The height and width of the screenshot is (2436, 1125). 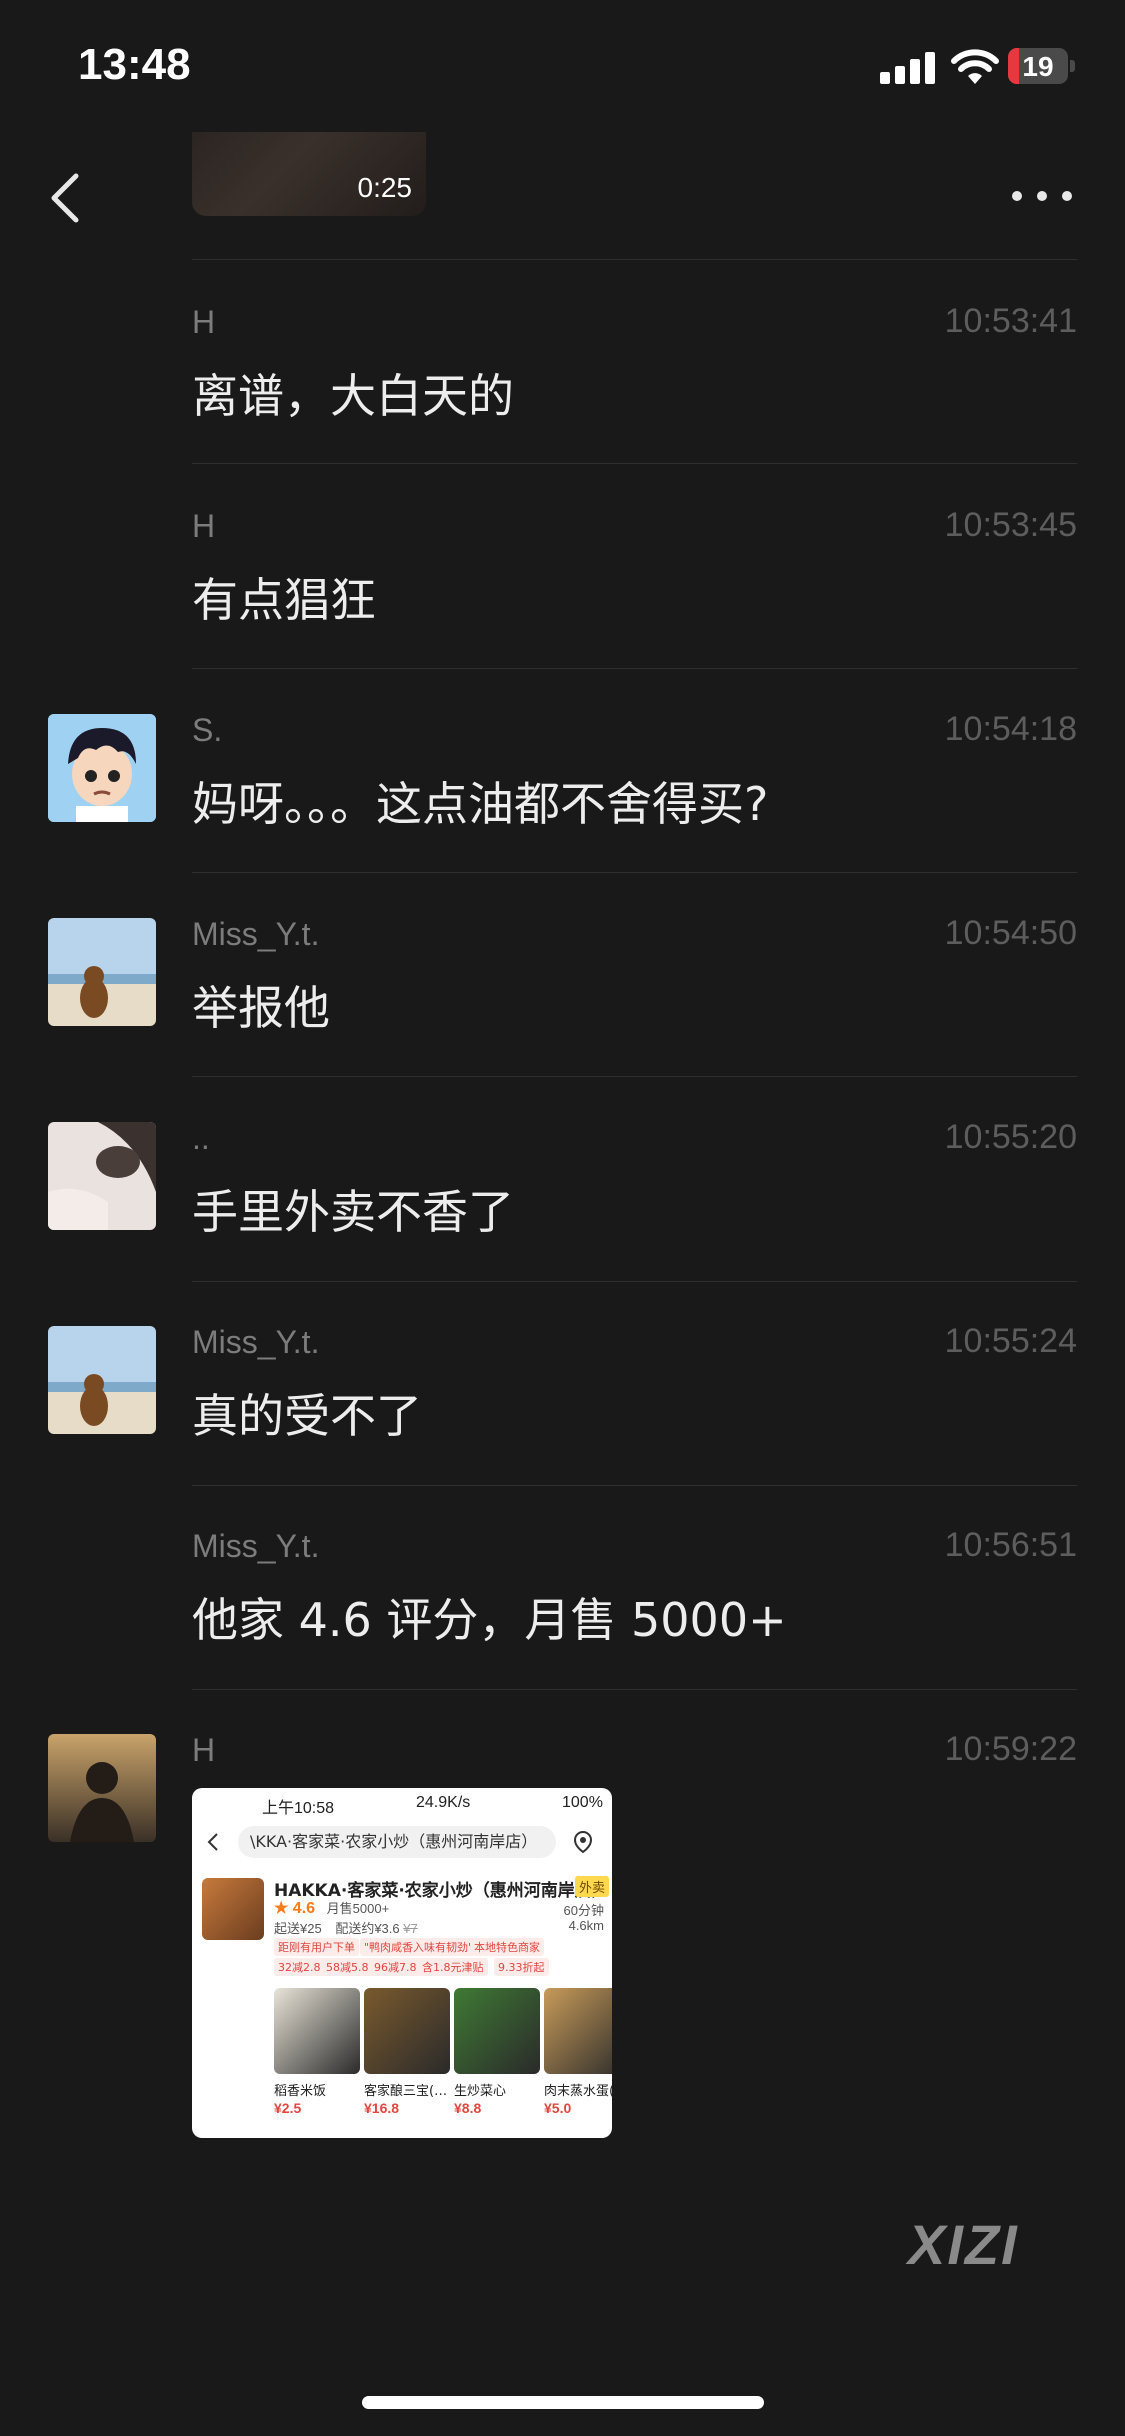 I want to click on sunset-silhouette-avatar-icon, so click(x=102, y=1788).